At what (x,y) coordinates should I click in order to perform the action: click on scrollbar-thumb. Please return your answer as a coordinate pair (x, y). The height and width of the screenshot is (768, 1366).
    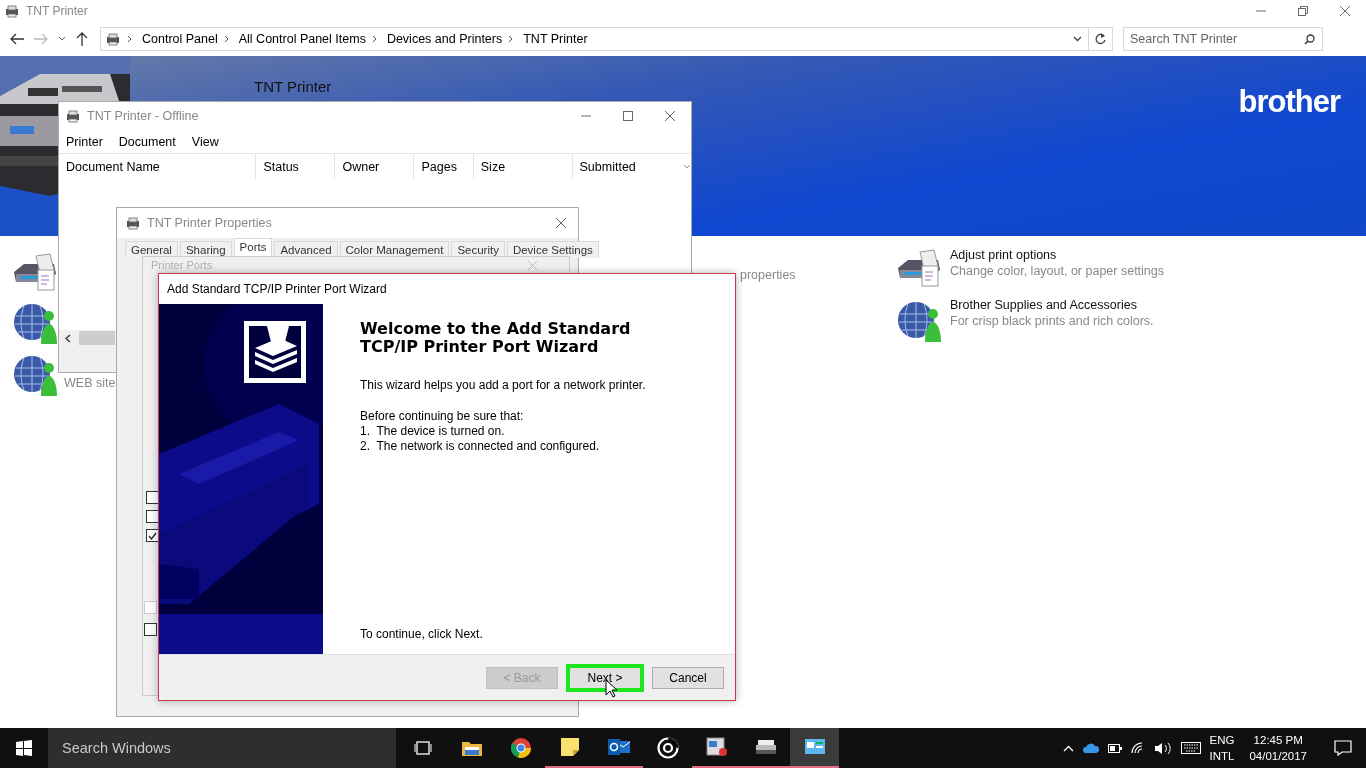
    Looking at the image, I should click on (97, 338).